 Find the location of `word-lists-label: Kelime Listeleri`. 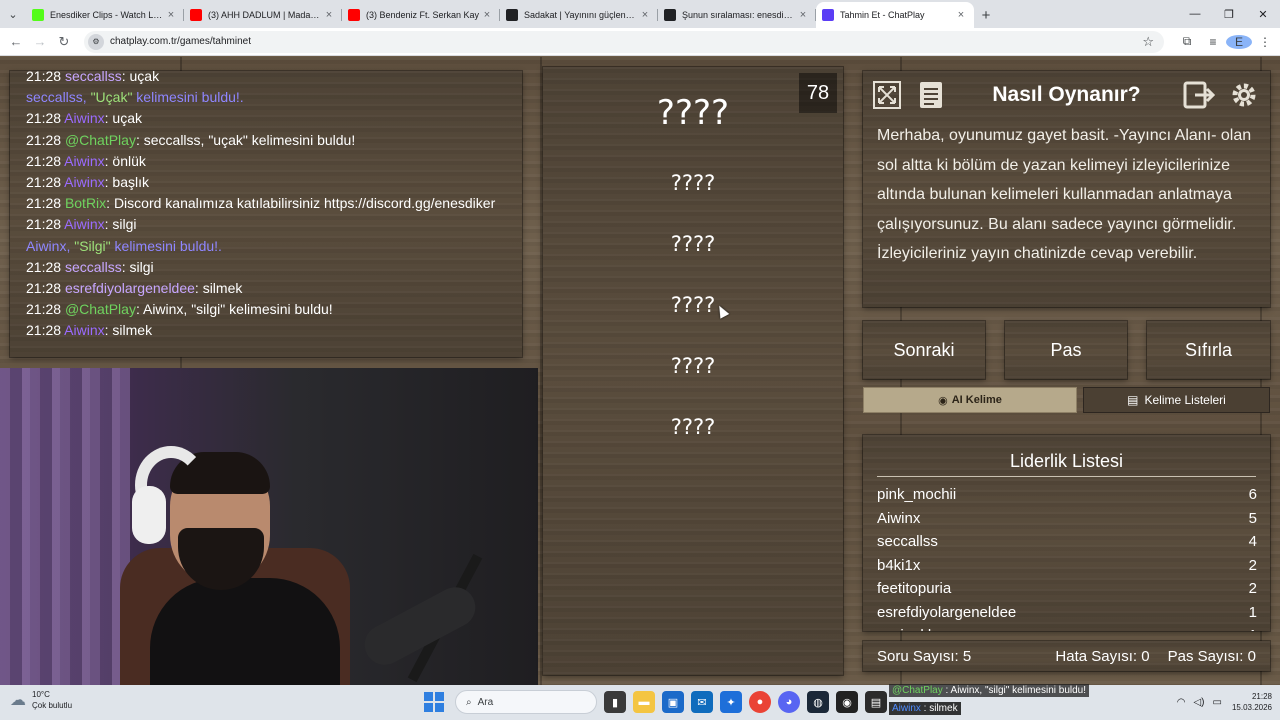

word-lists-label: Kelime Listeleri is located at coordinates (1185, 400).